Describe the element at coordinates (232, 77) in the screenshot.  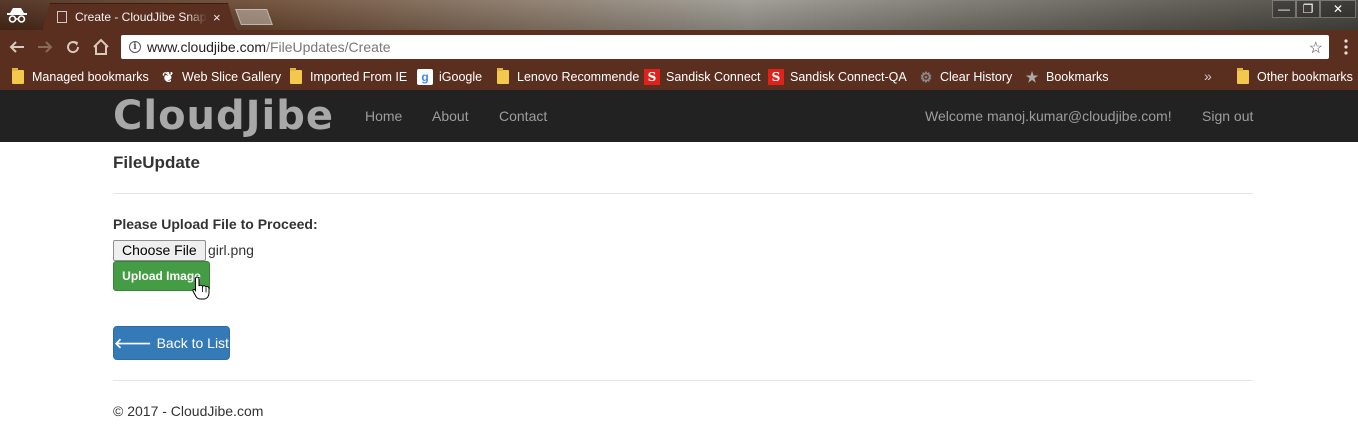
I see `bookmark-label: Web Slice Gallery` at that location.